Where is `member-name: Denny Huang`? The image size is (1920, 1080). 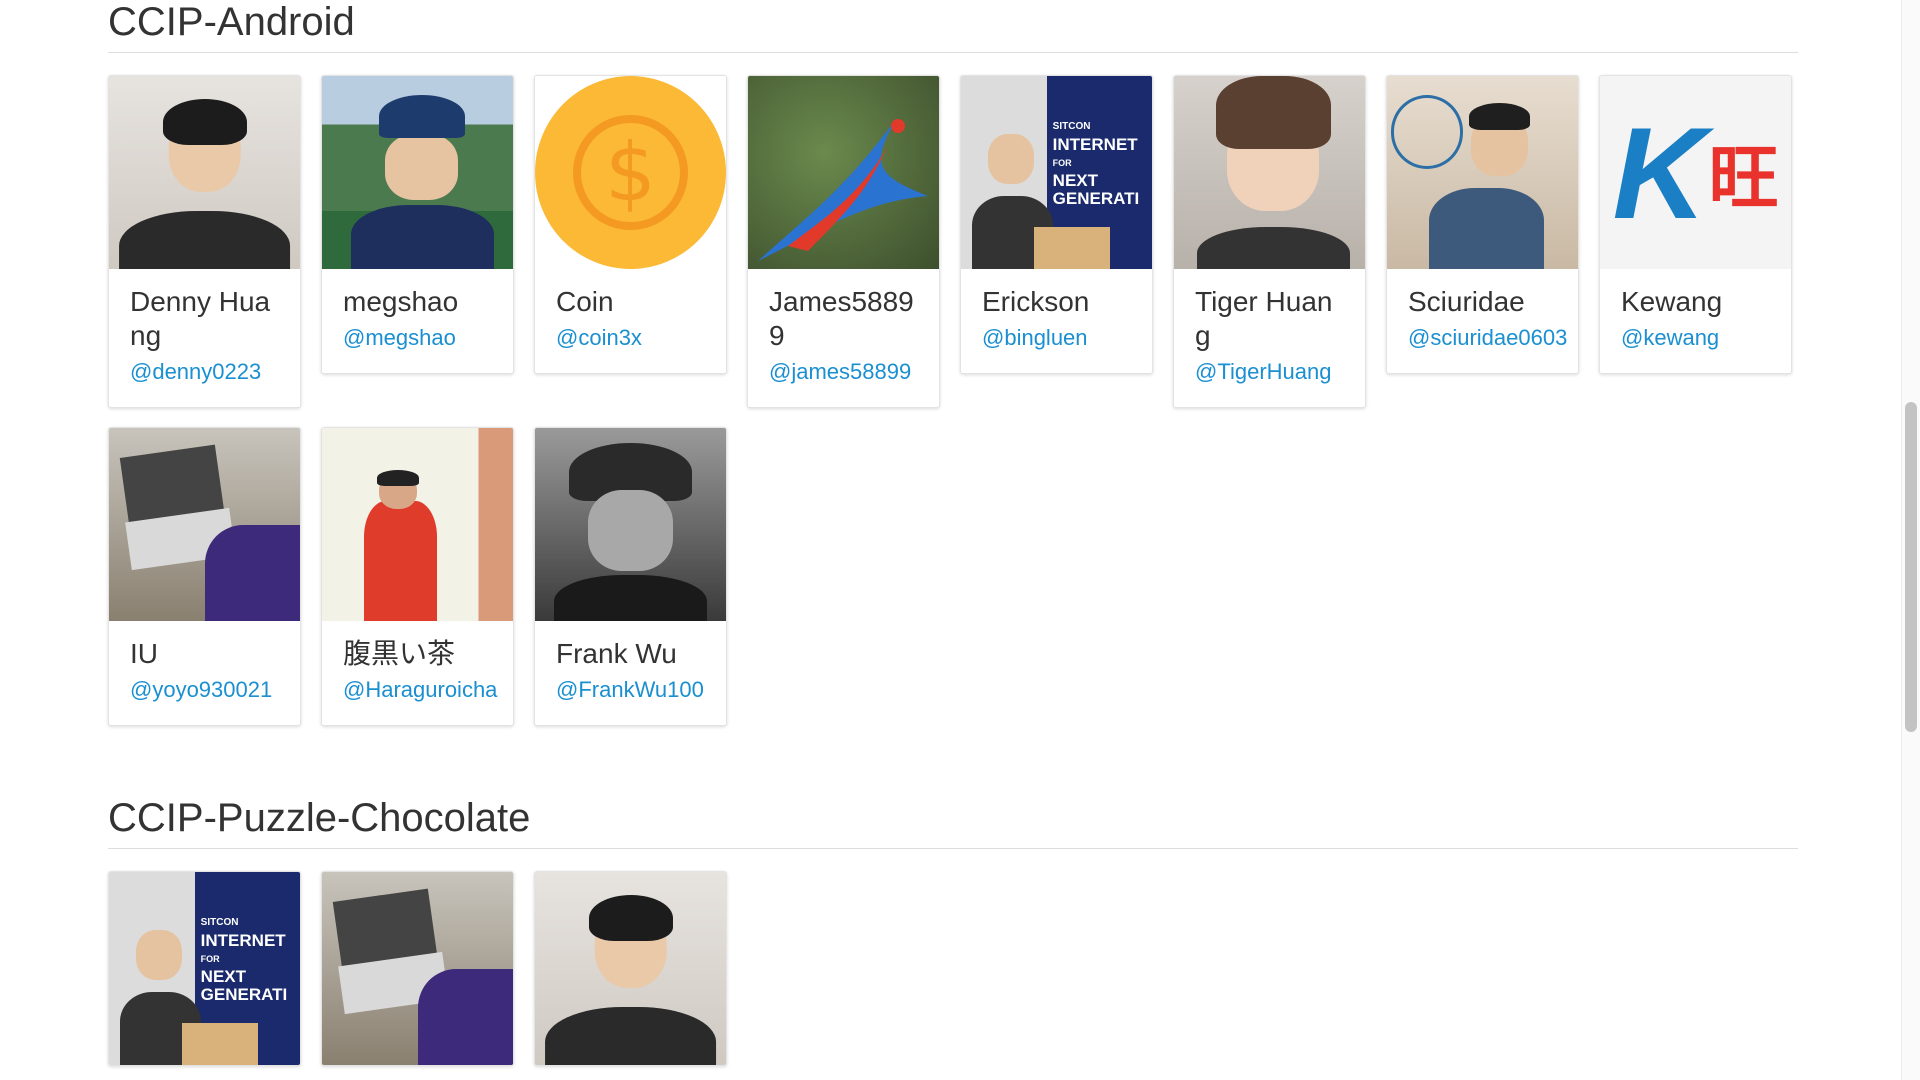 member-name: Denny Huang is located at coordinates (200, 318).